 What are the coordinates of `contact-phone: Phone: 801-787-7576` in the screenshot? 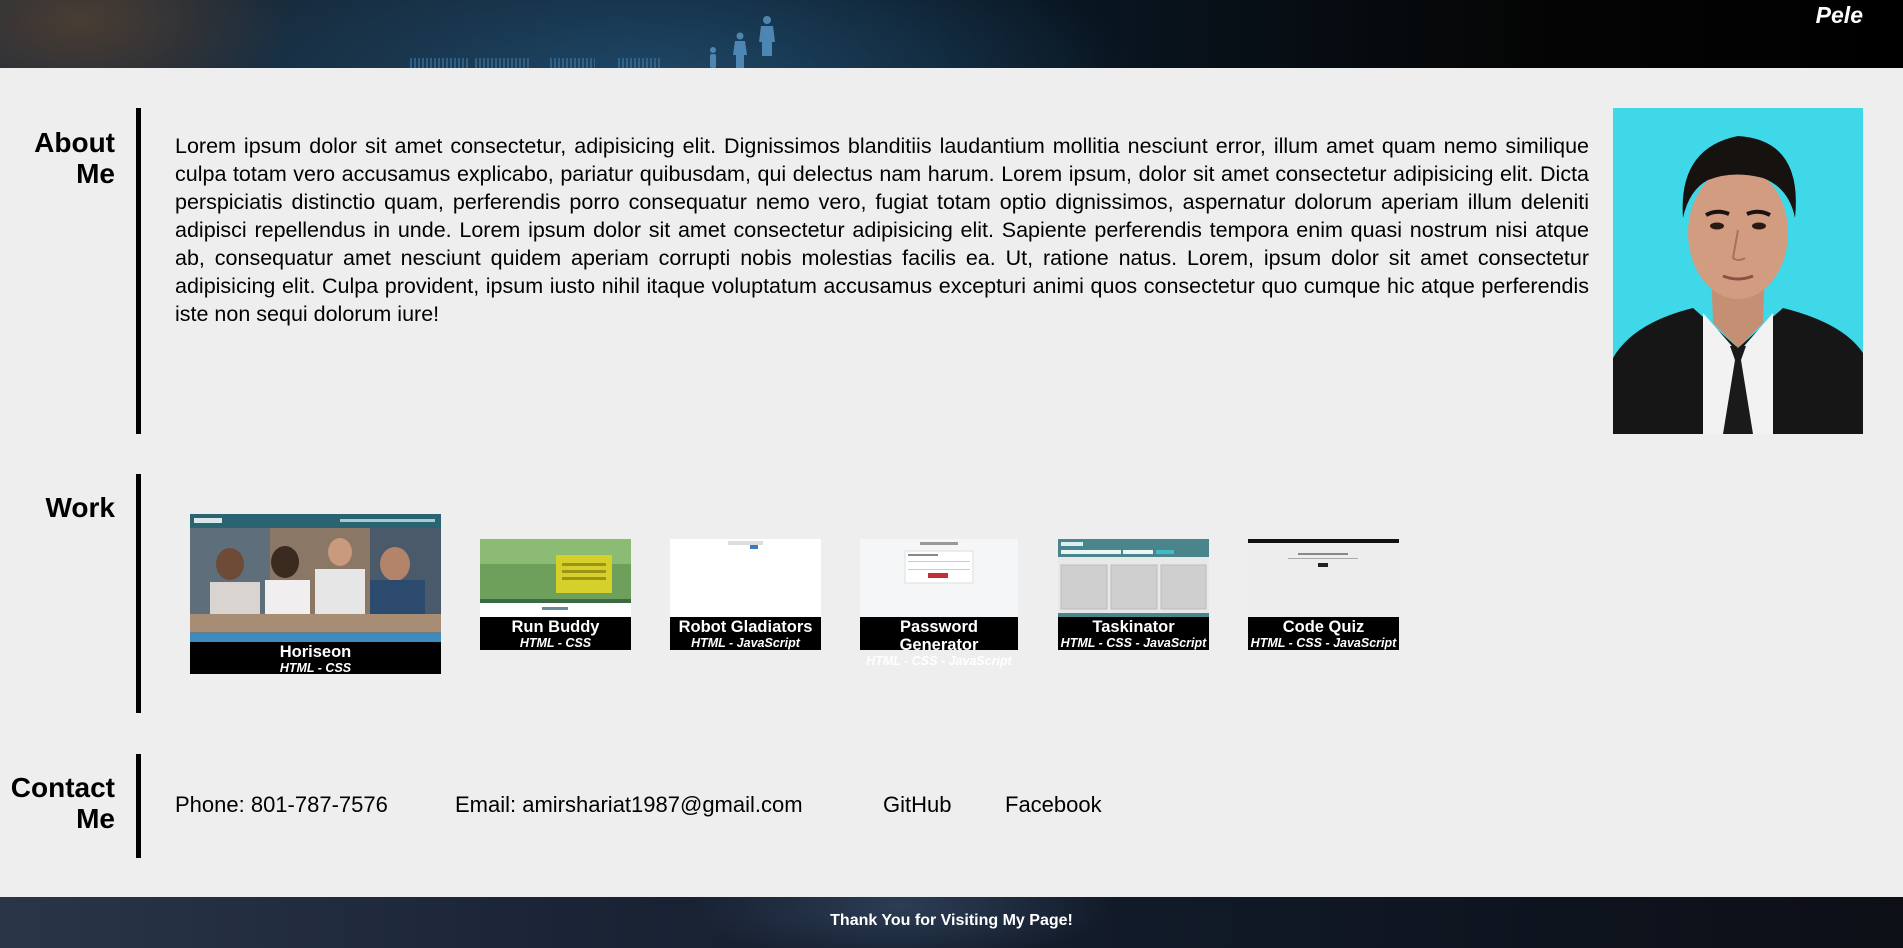 It's located at (281, 804).